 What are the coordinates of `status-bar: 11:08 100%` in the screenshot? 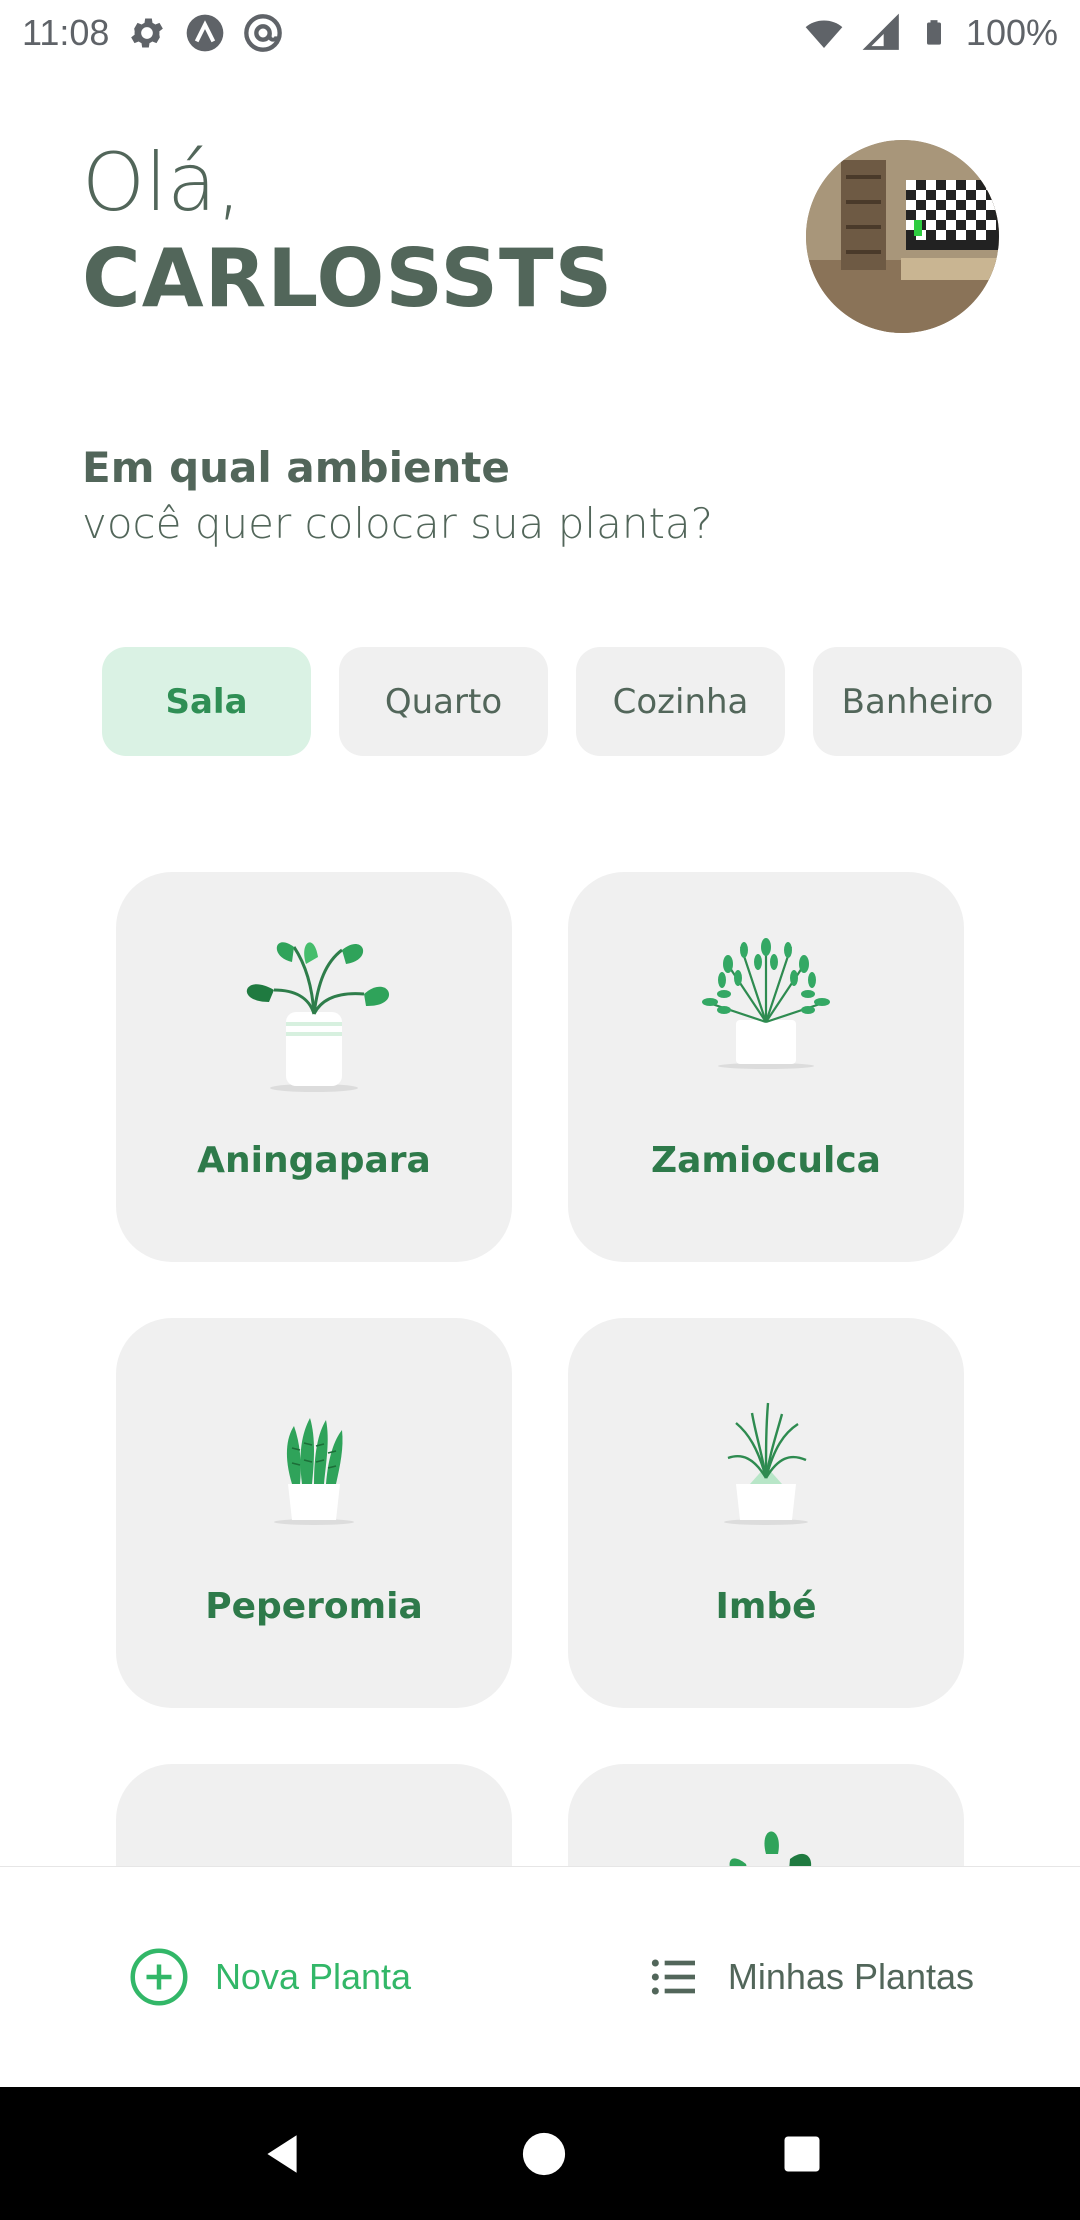 It's located at (540, 33).